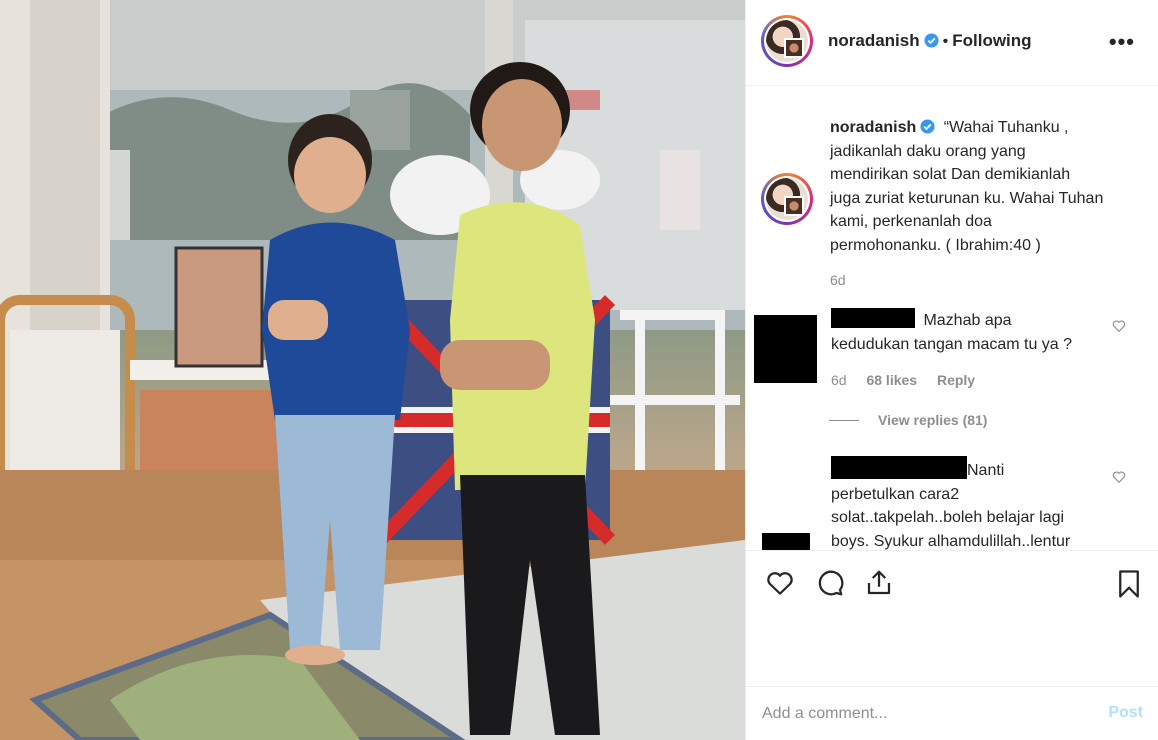 This screenshot has height=740, width=1158. I want to click on caption-line-1: “Wahai Tuhanku ,, so click(1006, 127).